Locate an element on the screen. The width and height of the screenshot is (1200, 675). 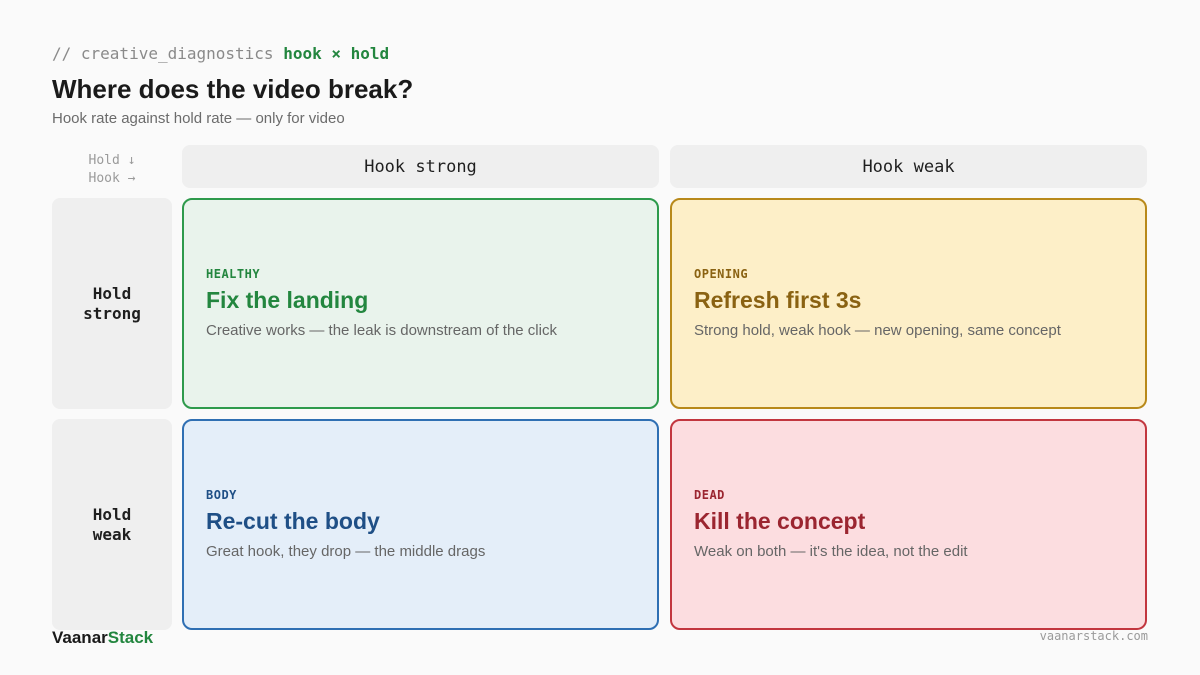
row-header-hold-strong: Hold strong is located at coordinates (112, 303).